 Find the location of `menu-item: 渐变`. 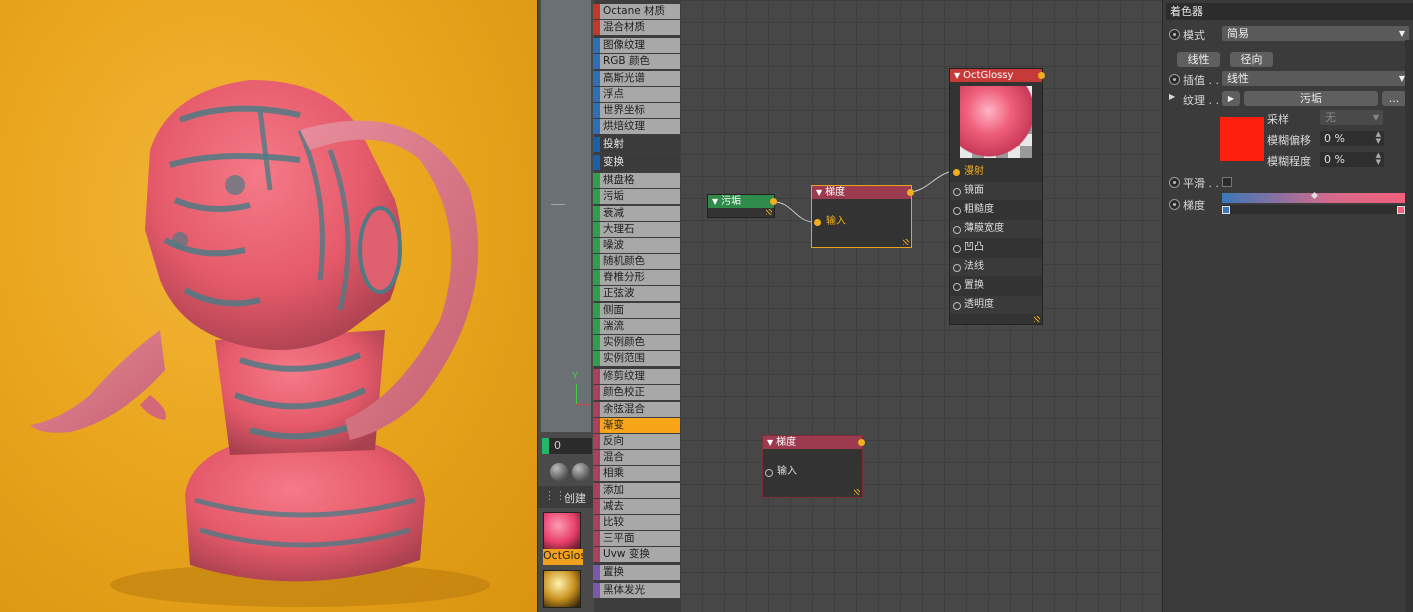

menu-item: 渐变 is located at coordinates (636, 425).